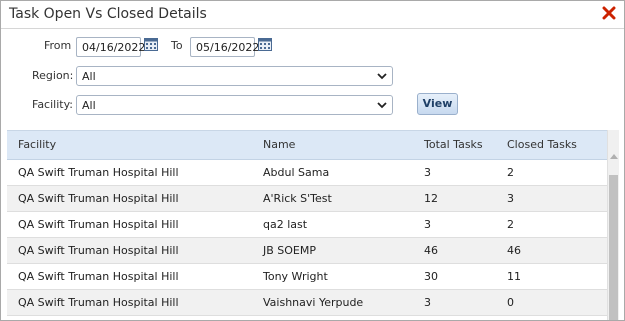 This screenshot has width=625, height=321. I want to click on to-date-input: 05/16/2022, so click(224, 47).